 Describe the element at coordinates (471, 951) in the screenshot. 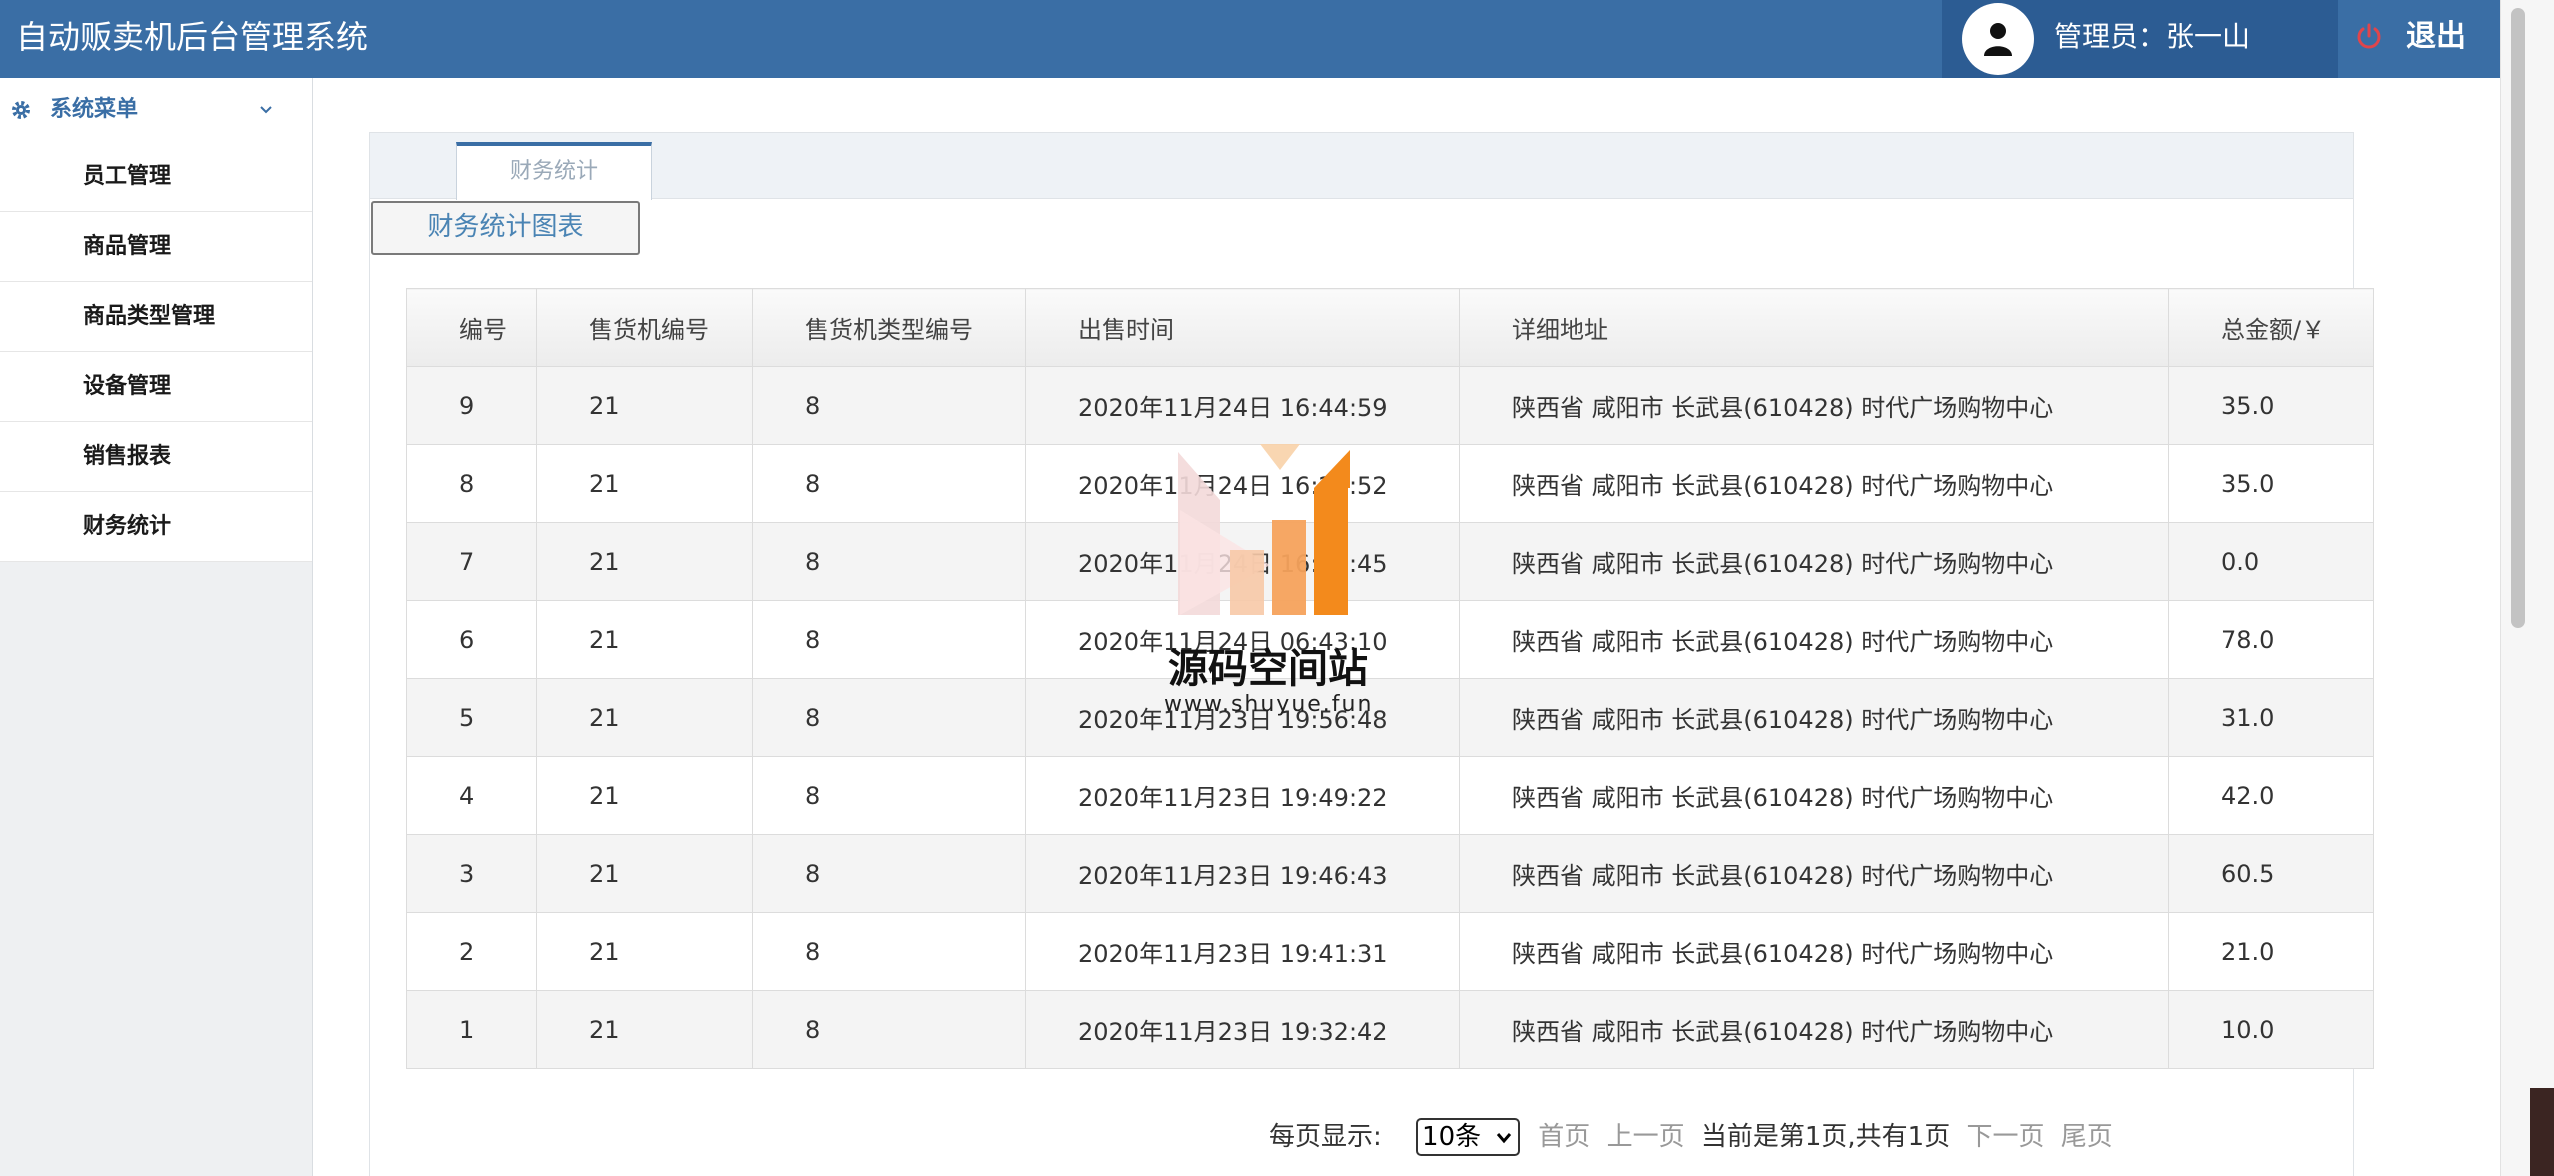

I see `cell-id: 2` at that location.